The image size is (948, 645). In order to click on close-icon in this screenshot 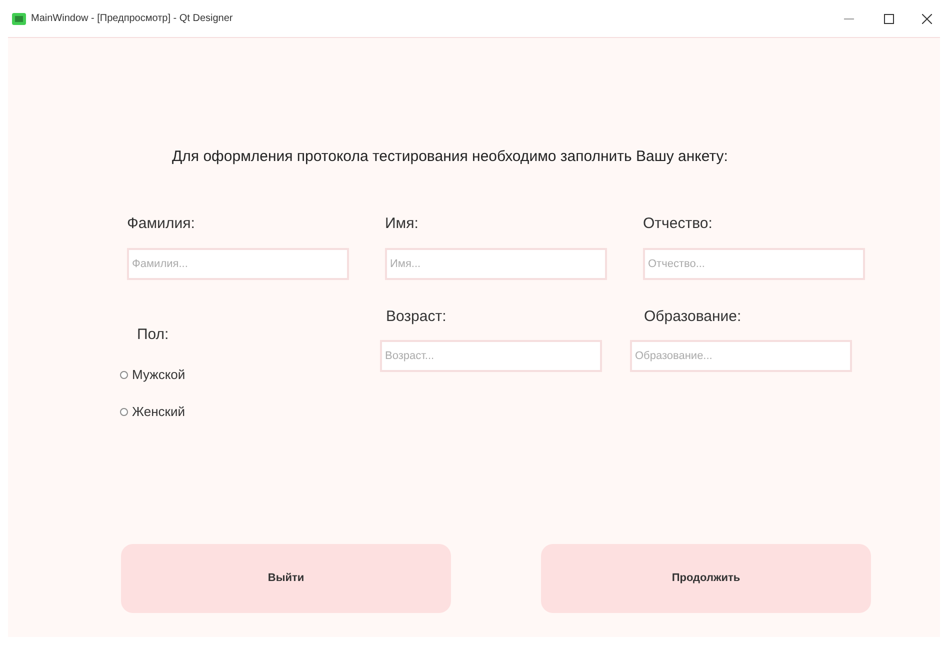, I will do `click(927, 19)`.